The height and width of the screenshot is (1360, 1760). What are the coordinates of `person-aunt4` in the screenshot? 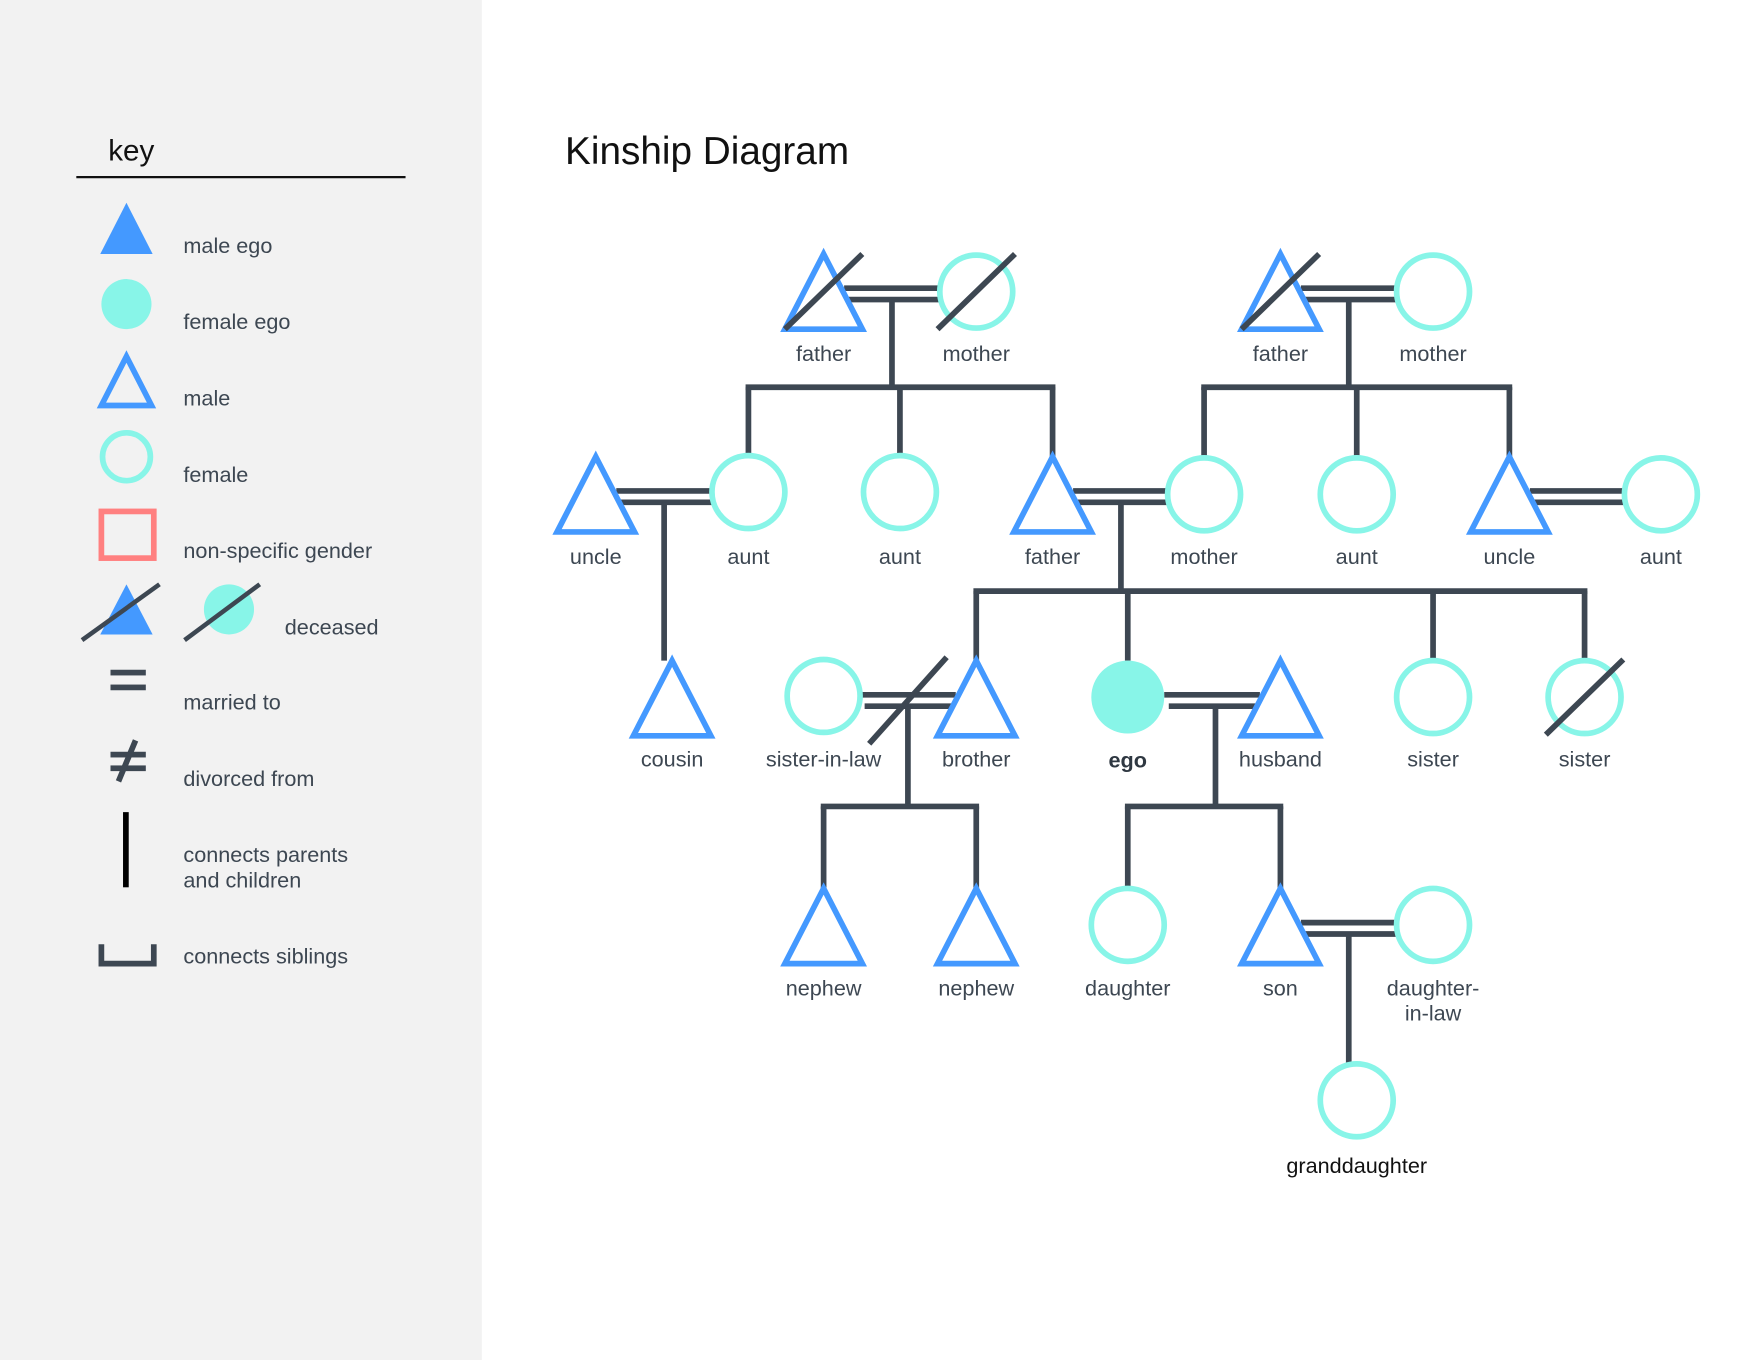 It's located at (1661, 494).